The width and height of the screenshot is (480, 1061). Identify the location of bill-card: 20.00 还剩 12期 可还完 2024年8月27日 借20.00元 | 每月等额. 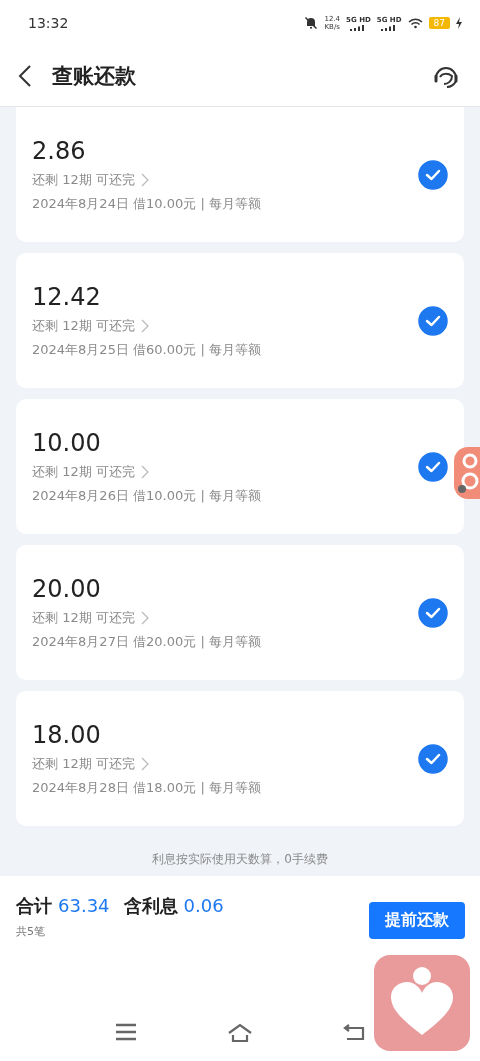
(240, 612).